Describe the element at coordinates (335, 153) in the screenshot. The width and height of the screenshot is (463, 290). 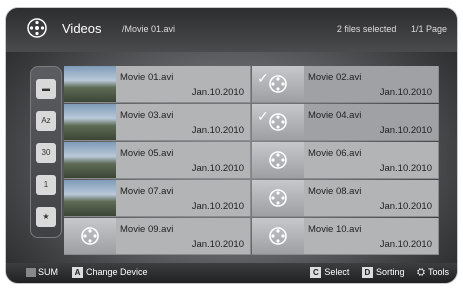
I see `file-name: Movie 06.avi` at that location.